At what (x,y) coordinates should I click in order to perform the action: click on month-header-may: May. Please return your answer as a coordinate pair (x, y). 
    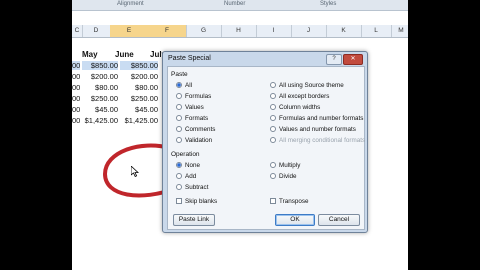
    Looking at the image, I should click on (90, 54).